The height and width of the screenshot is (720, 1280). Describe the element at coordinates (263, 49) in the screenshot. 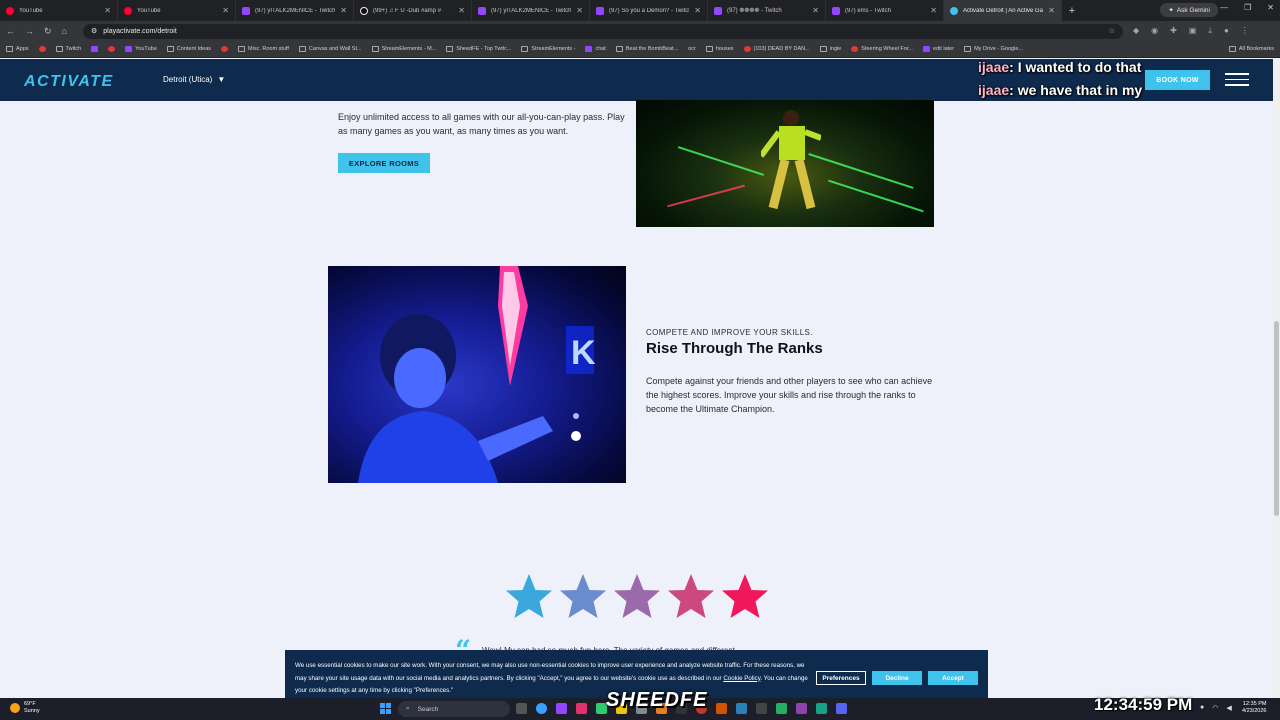

I see `bookmark-item: Misc. Room stuff` at that location.